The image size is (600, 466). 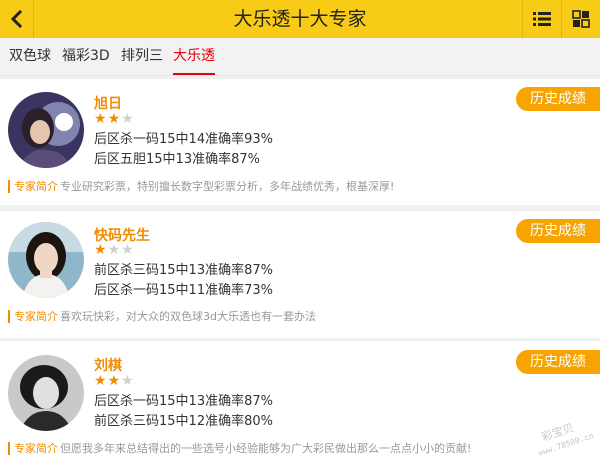 I want to click on stat-line: 前区杀三码15中13准确率87%, so click(x=183, y=270).